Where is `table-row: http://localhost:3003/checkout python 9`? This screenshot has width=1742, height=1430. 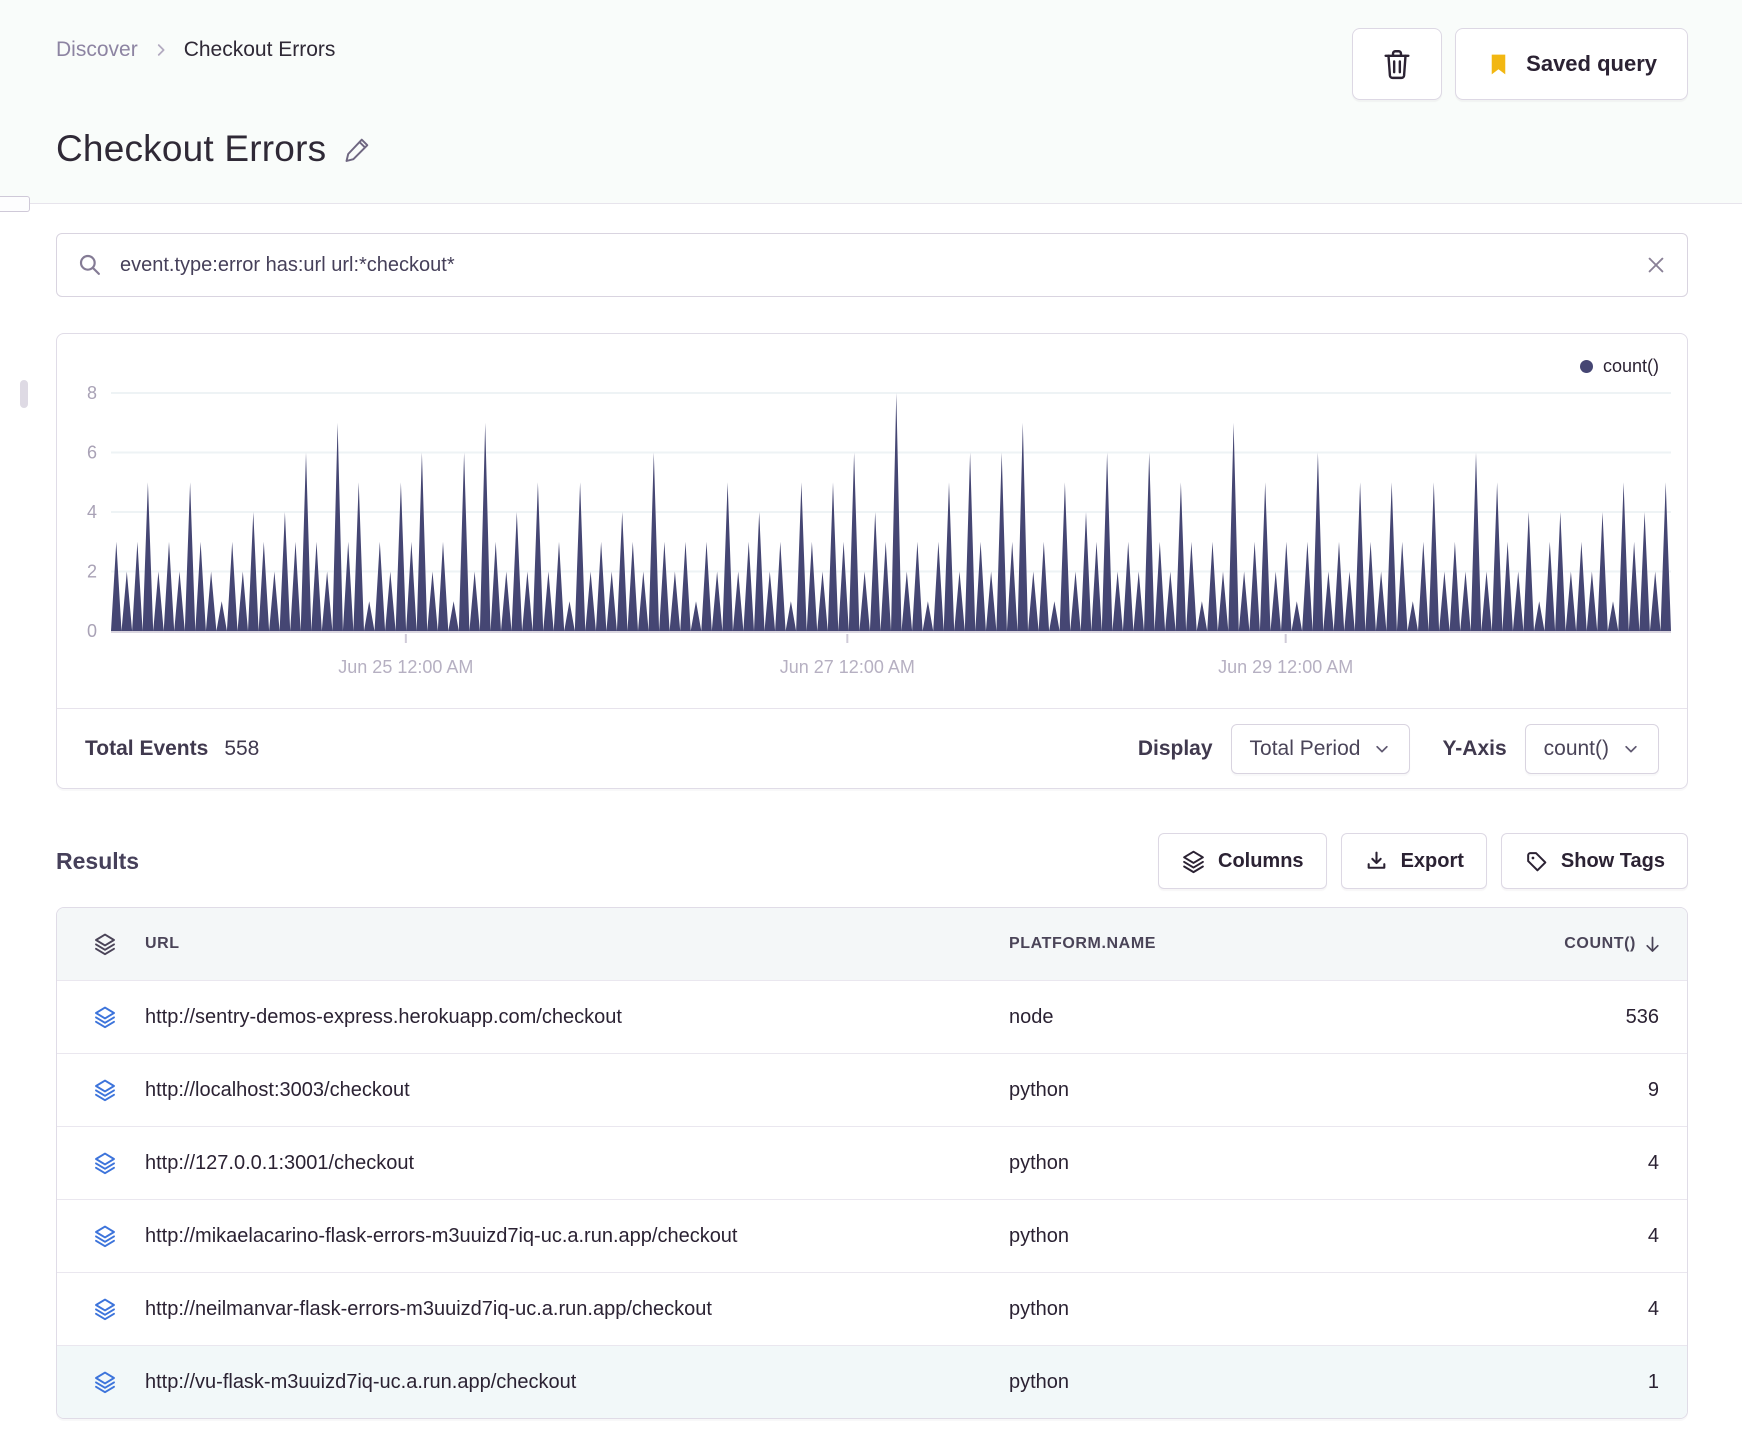
table-row: http://localhost:3003/checkout python 9 is located at coordinates (872, 1089).